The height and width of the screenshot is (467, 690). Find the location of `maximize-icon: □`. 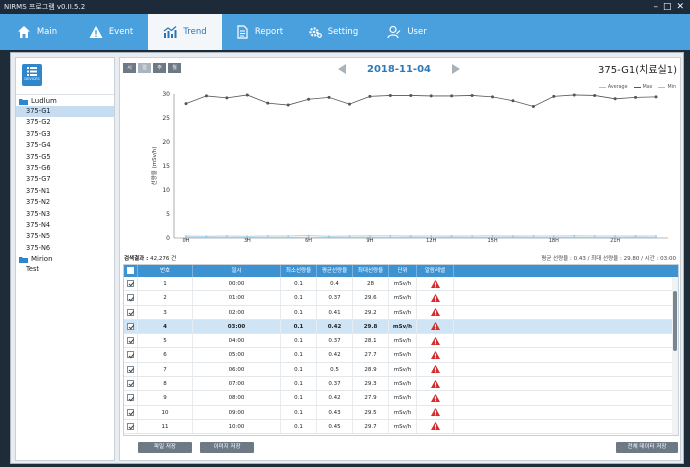

maximize-icon: □ is located at coordinates (667, 7).